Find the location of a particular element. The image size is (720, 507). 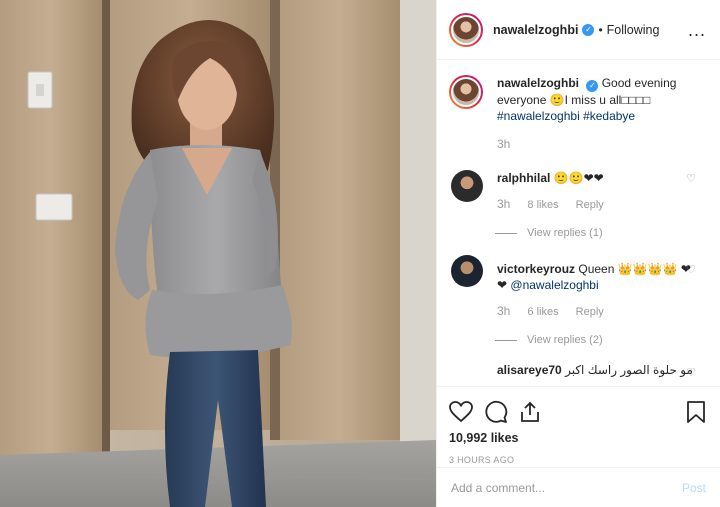

post-actions: 10,992 likes 3 HOURS AGO is located at coordinates (578, 425).